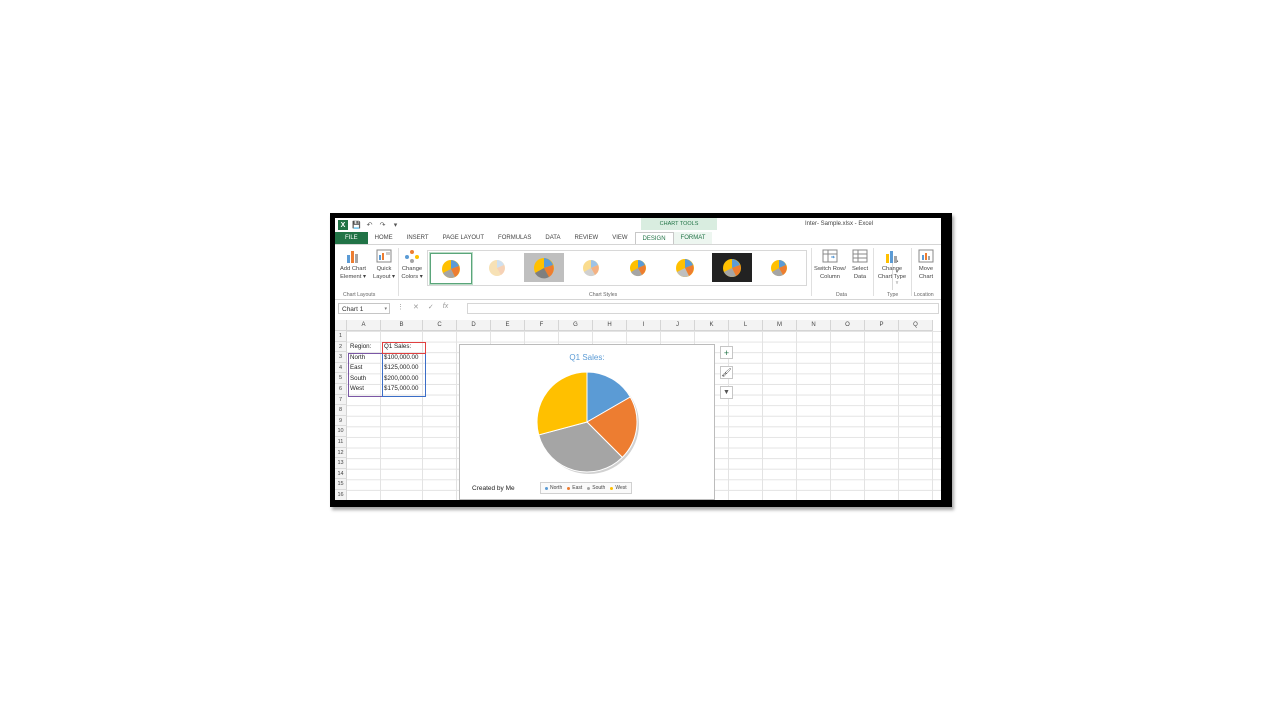 The width and height of the screenshot is (1280, 720). What do you see at coordinates (356, 225) in the screenshot?
I see `save-icon: 💾` at bounding box center [356, 225].